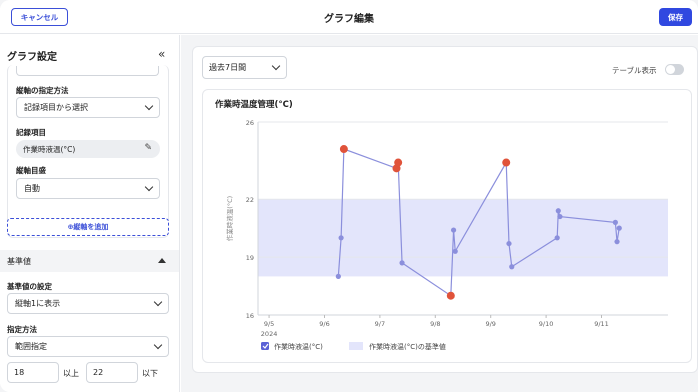  I want to click on ref-setting-value: 縦軸1に表示, so click(38, 303).